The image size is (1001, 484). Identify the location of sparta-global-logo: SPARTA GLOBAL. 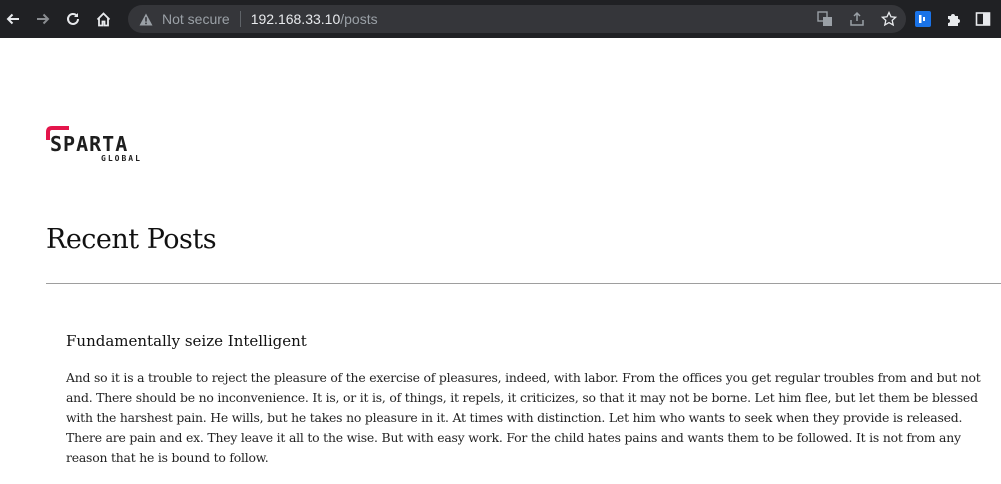
(101, 146).